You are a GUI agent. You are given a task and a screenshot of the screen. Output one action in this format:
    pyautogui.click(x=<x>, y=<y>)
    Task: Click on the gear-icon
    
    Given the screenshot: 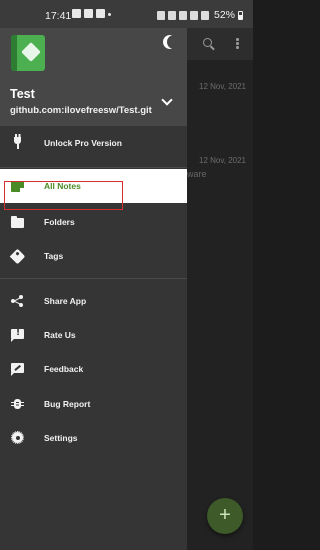 What is the action you would take?
    pyautogui.click(x=17, y=437)
    